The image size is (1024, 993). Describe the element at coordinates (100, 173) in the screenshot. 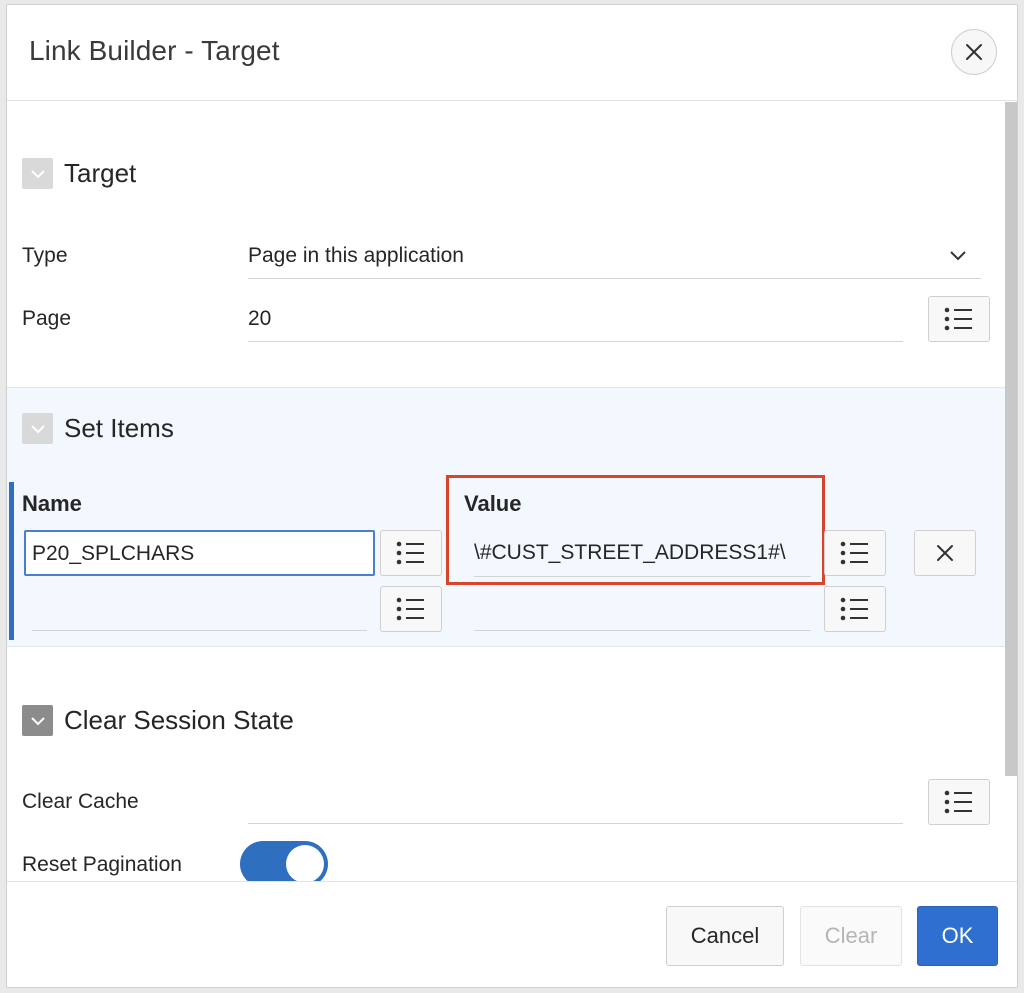

I see `target-section-title: Target` at that location.